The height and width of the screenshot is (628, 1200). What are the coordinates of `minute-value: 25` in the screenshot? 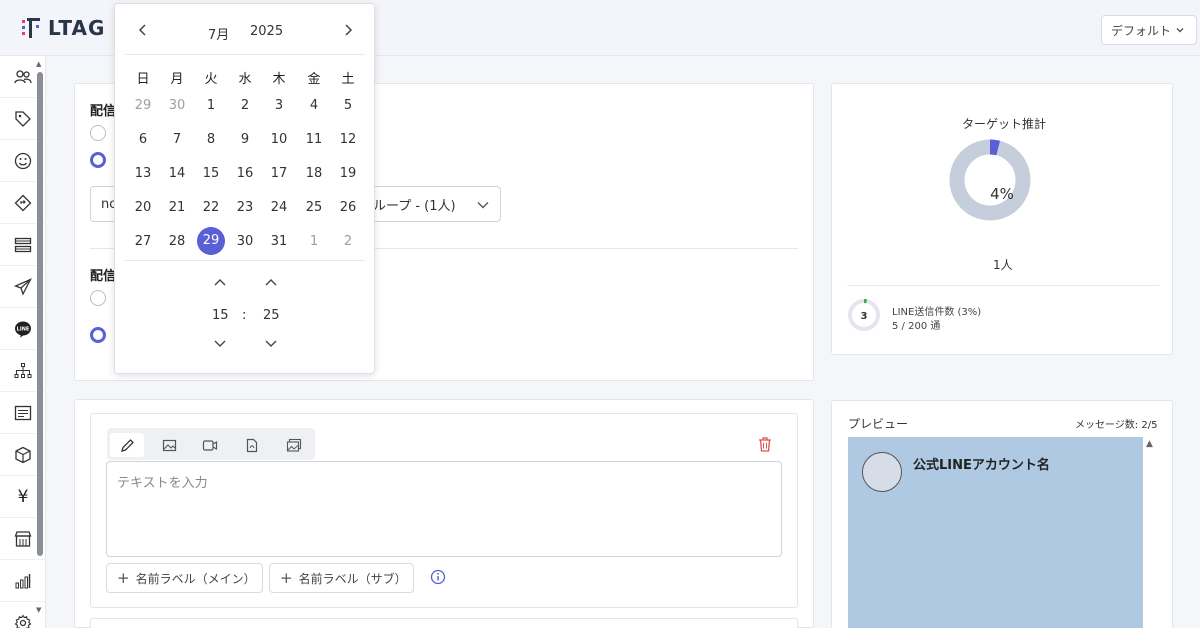 It's located at (271, 315).